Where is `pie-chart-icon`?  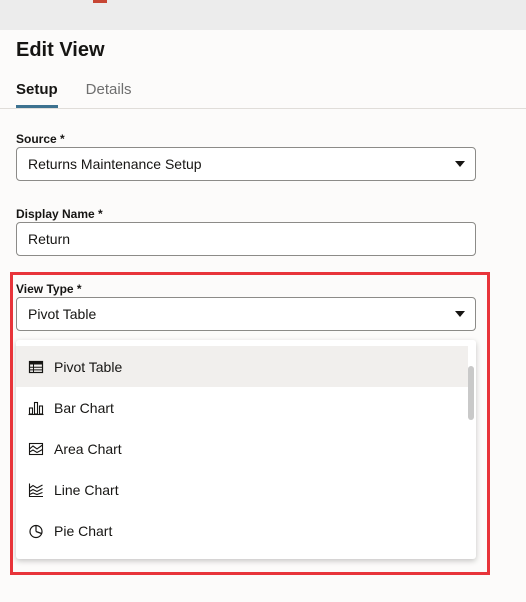 pie-chart-icon is located at coordinates (36, 531).